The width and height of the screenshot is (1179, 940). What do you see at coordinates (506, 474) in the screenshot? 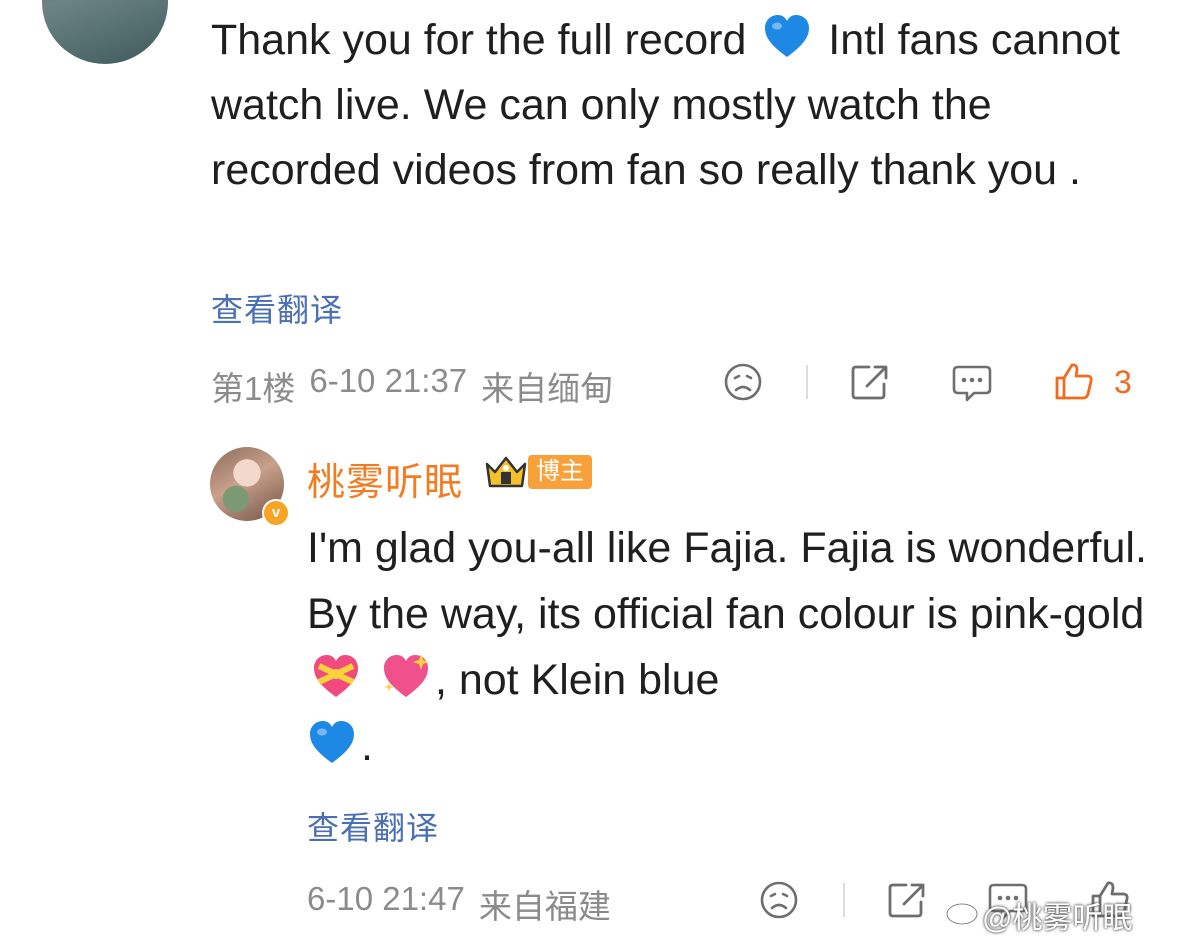
I see `crown-icon` at bounding box center [506, 474].